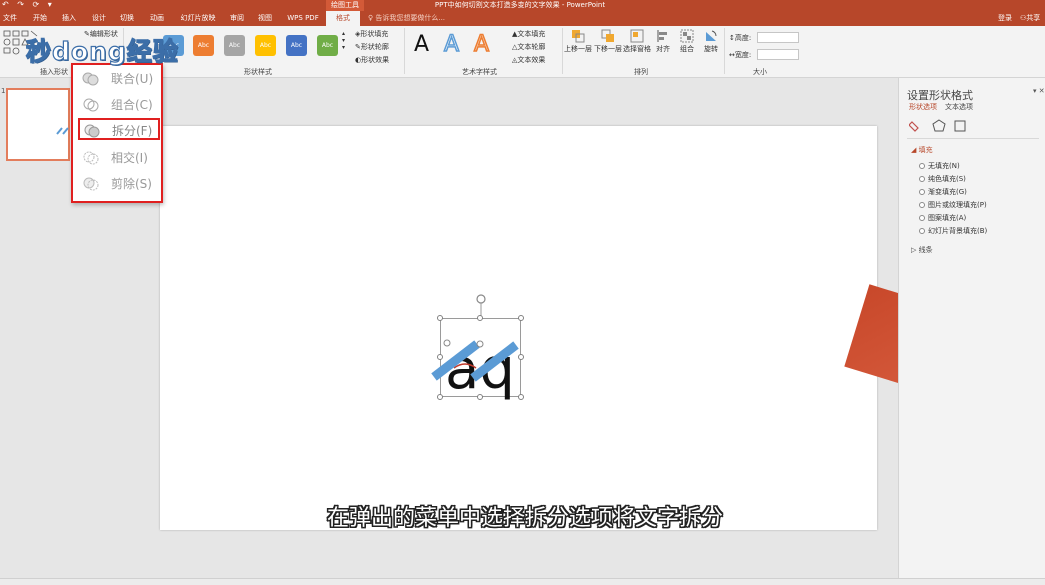 This screenshot has width=1045, height=585. Describe the element at coordinates (237, 18) in the screenshot. I see `tab-review: 审阅` at that location.